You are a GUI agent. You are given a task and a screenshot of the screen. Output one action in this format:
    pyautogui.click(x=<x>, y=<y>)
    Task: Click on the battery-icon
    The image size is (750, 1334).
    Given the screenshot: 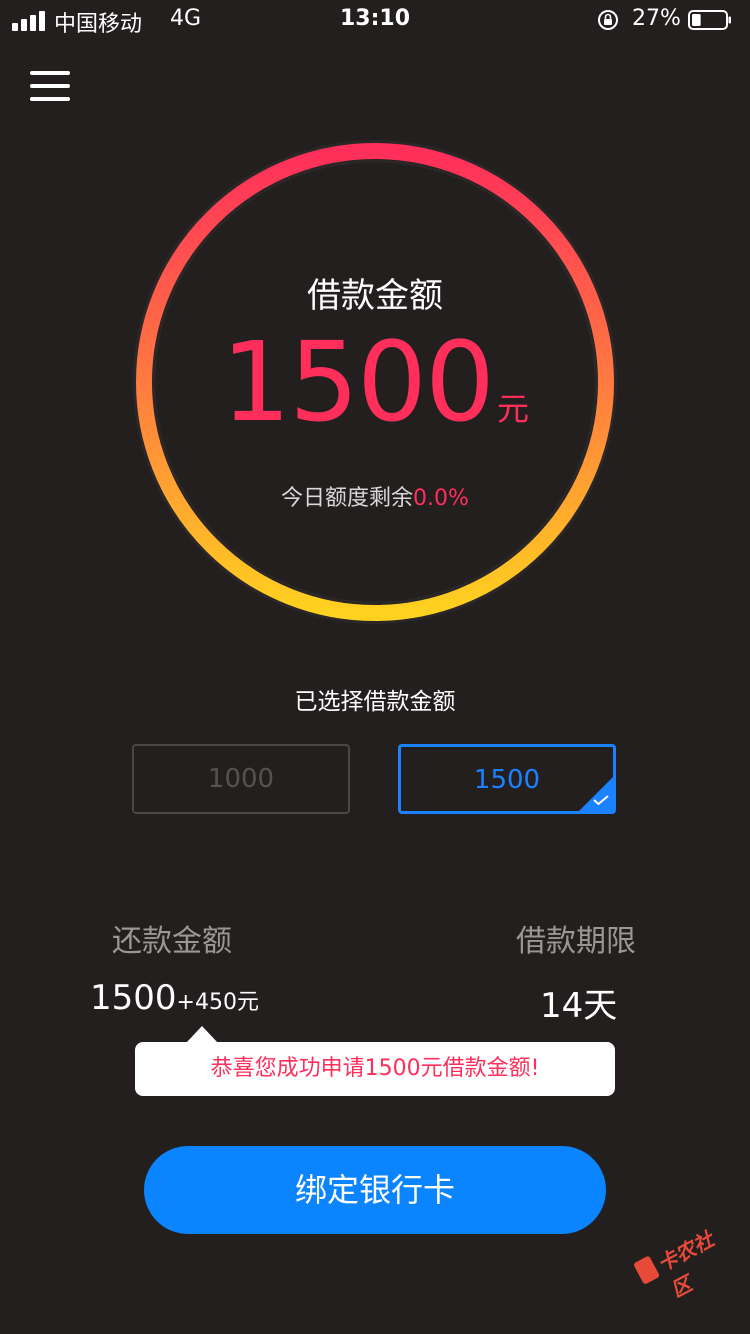 What is the action you would take?
    pyautogui.click(x=709, y=20)
    